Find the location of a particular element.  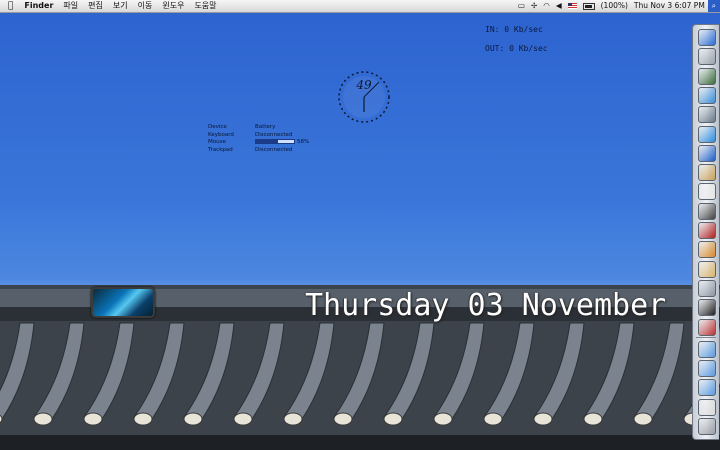

dock-safari-icon is located at coordinates (707, 95).